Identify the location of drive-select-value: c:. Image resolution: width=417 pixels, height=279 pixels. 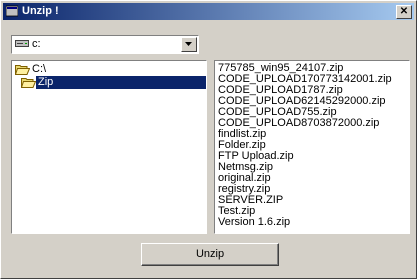
(36, 44).